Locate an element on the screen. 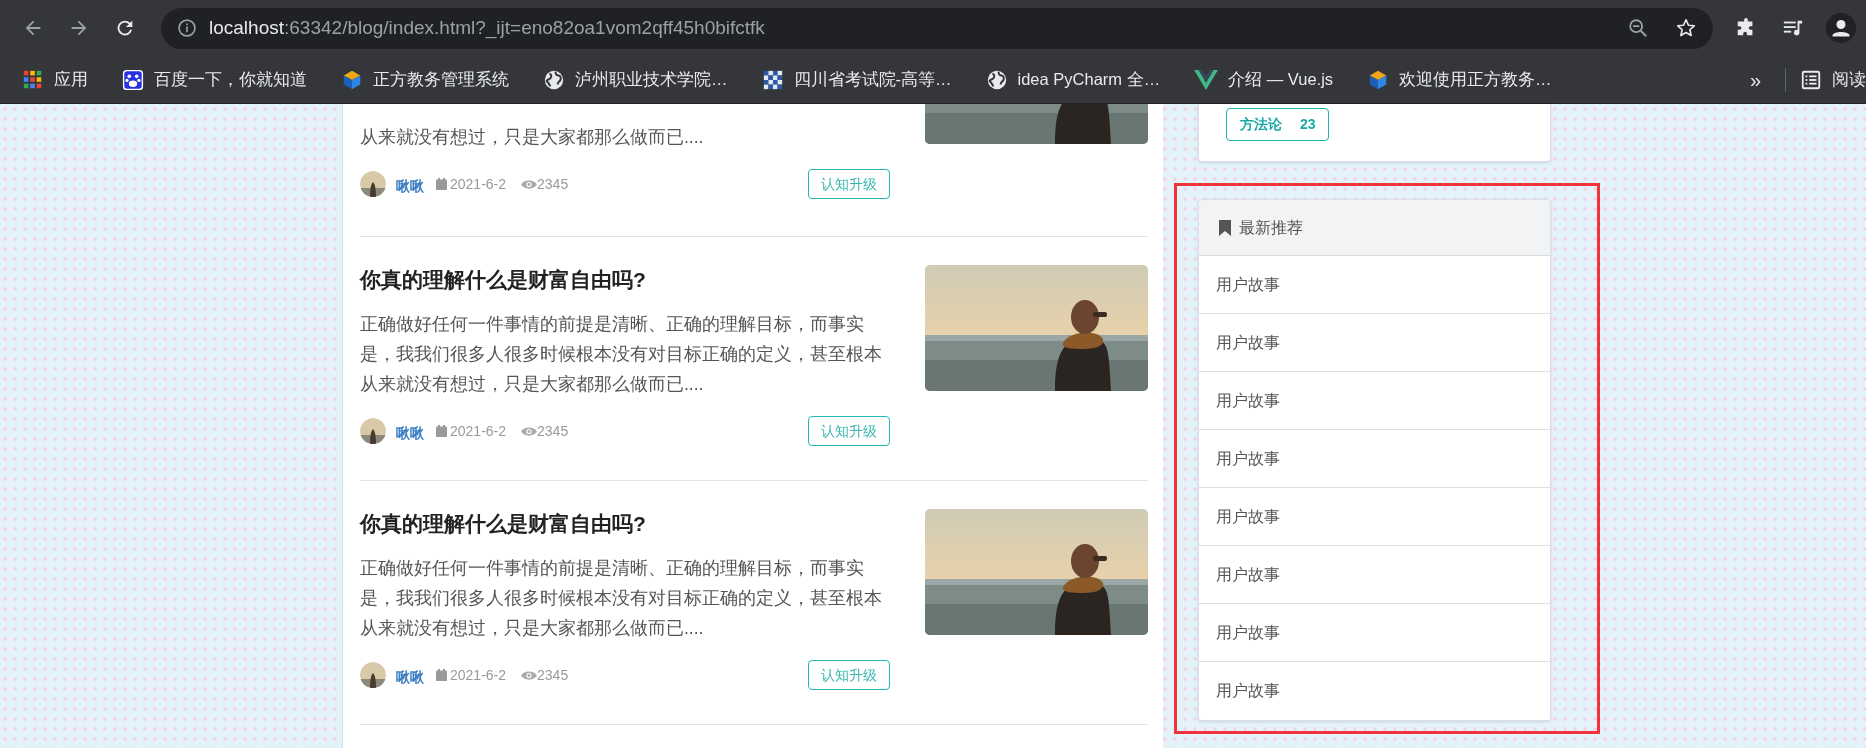 The height and width of the screenshot is (748, 1866). v-logo-icon is located at coordinates (1206, 79).